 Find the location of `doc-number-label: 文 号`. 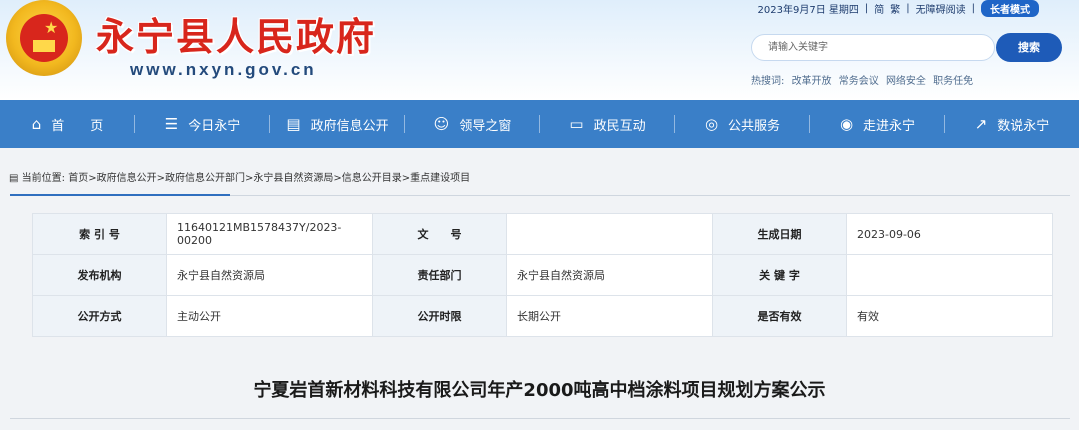

doc-number-label: 文 号 is located at coordinates (439, 234).